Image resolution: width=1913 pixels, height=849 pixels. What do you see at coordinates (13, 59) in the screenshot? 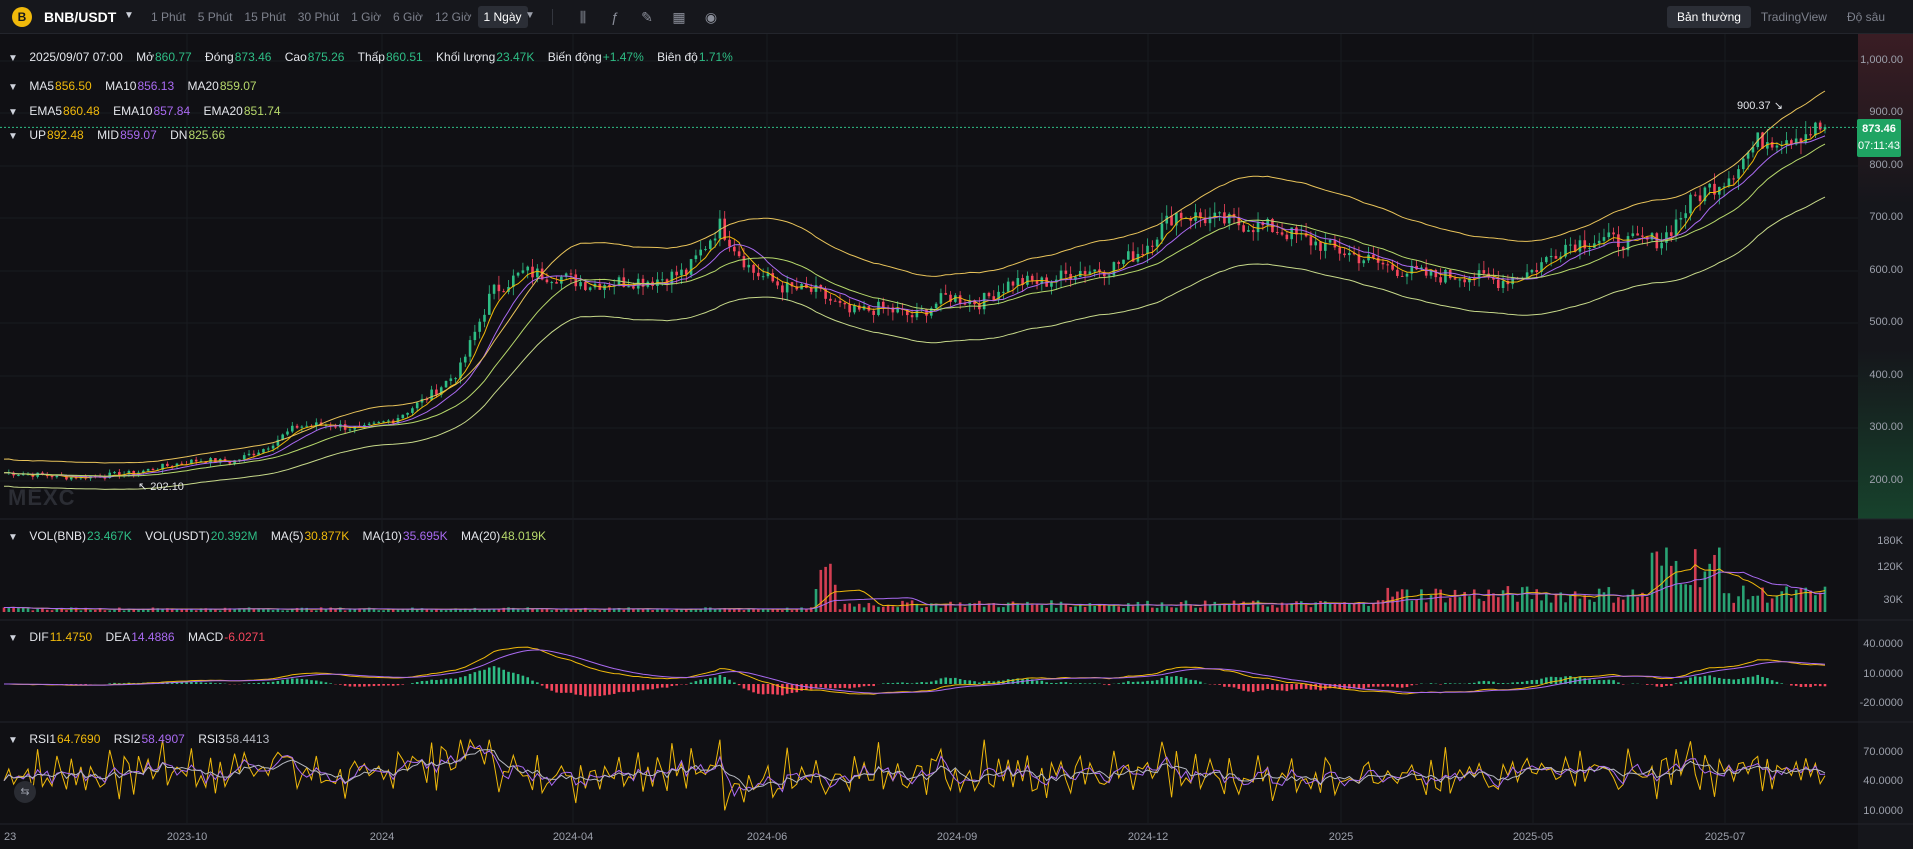
I see `ohlc-collapse-chevron-icon: ▼` at bounding box center [13, 59].